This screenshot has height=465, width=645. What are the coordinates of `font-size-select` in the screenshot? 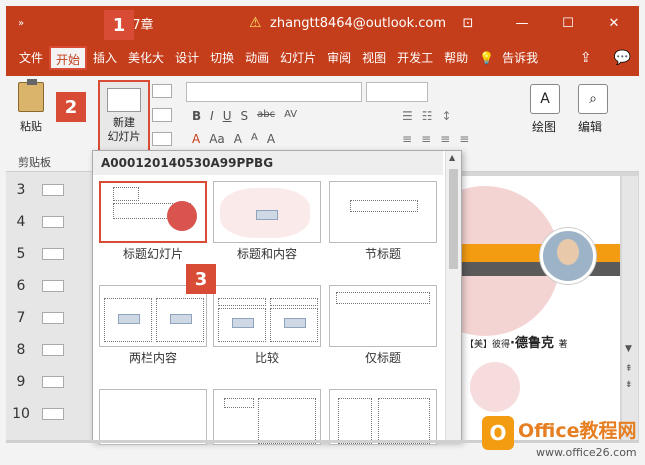 It's located at (397, 92).